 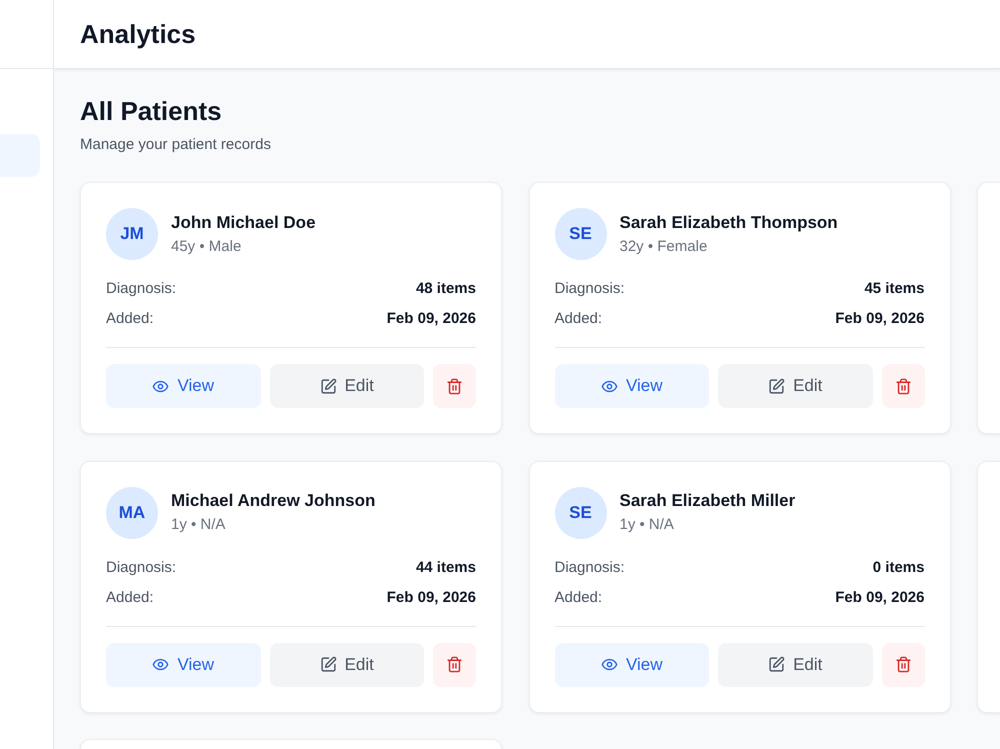 I want to click on patient-meta: 45y • Male, so click(x=206, y=246).